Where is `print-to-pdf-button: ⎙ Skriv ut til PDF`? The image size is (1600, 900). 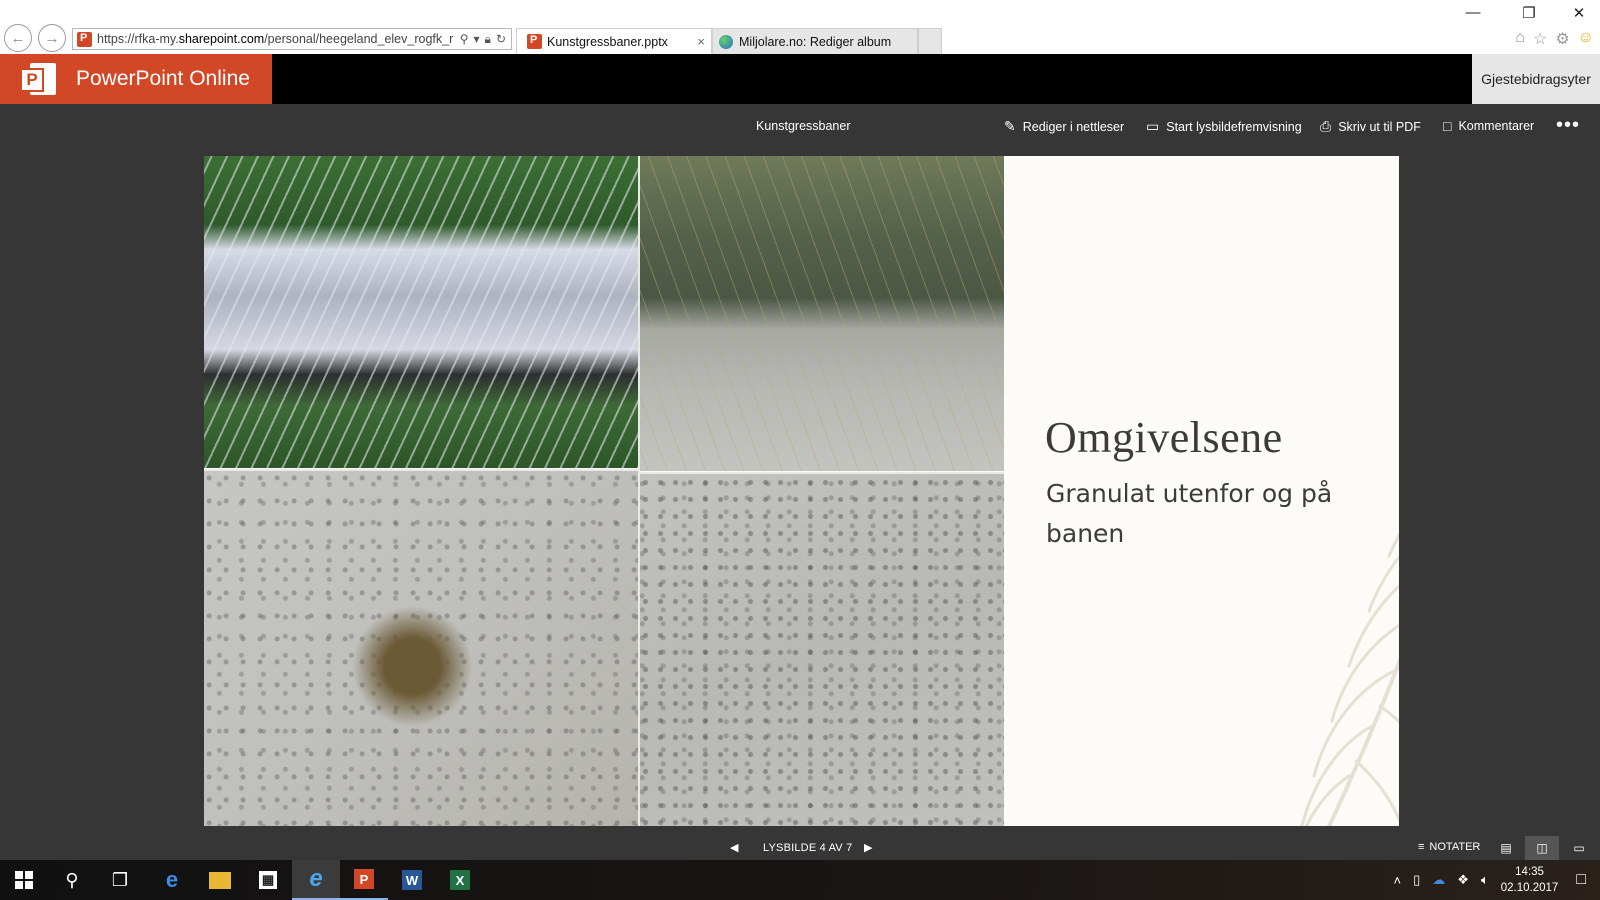
print-to-pdf-button: ⎙ Skriv ut til PDF is located at coordinates (1370, 126).